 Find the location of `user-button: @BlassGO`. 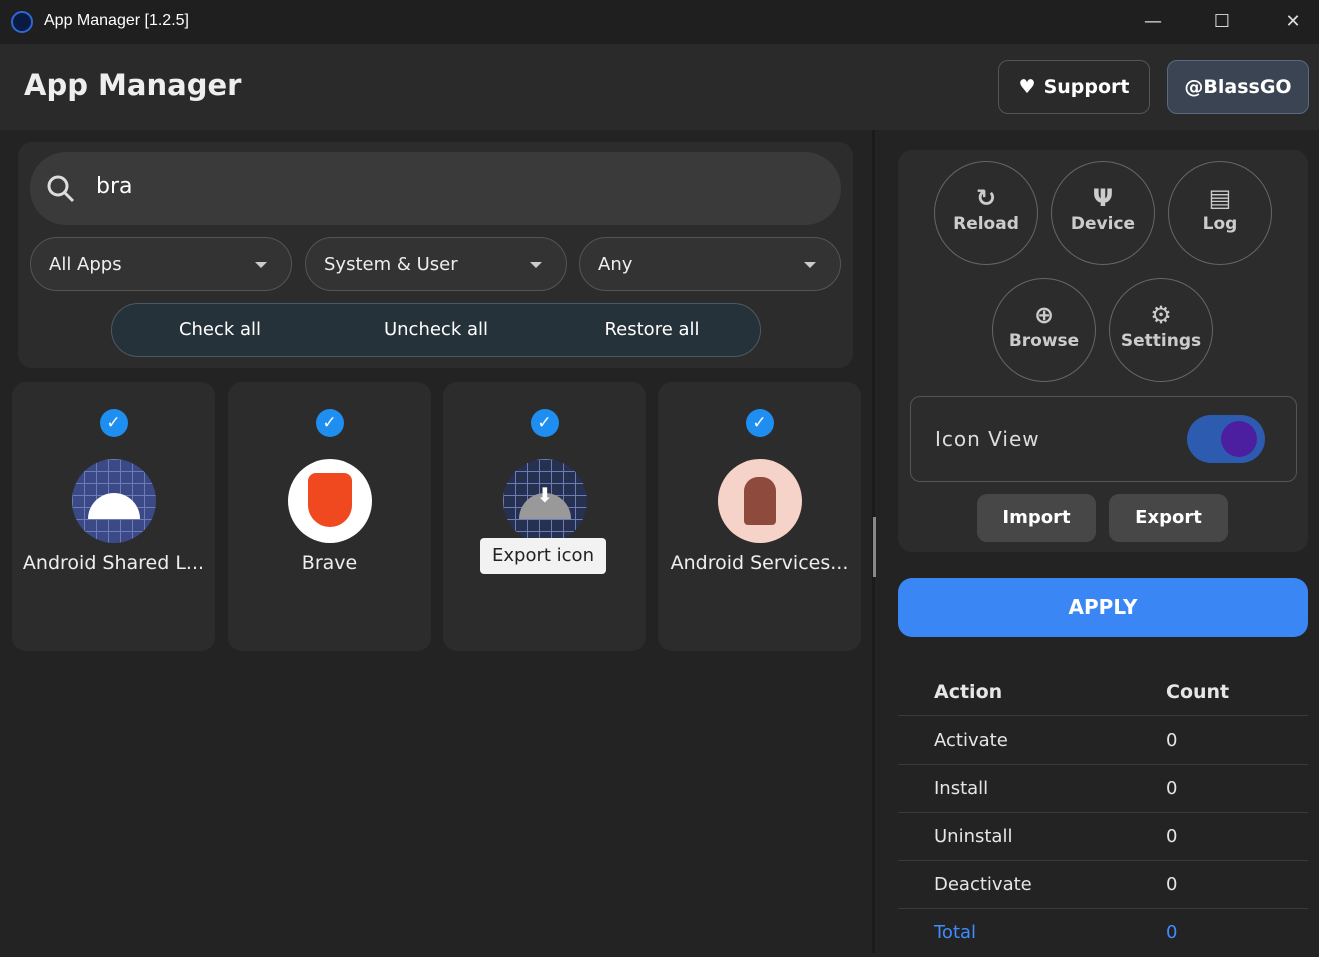

user-button: @BlassGO is located at coordinates (1238, 87).